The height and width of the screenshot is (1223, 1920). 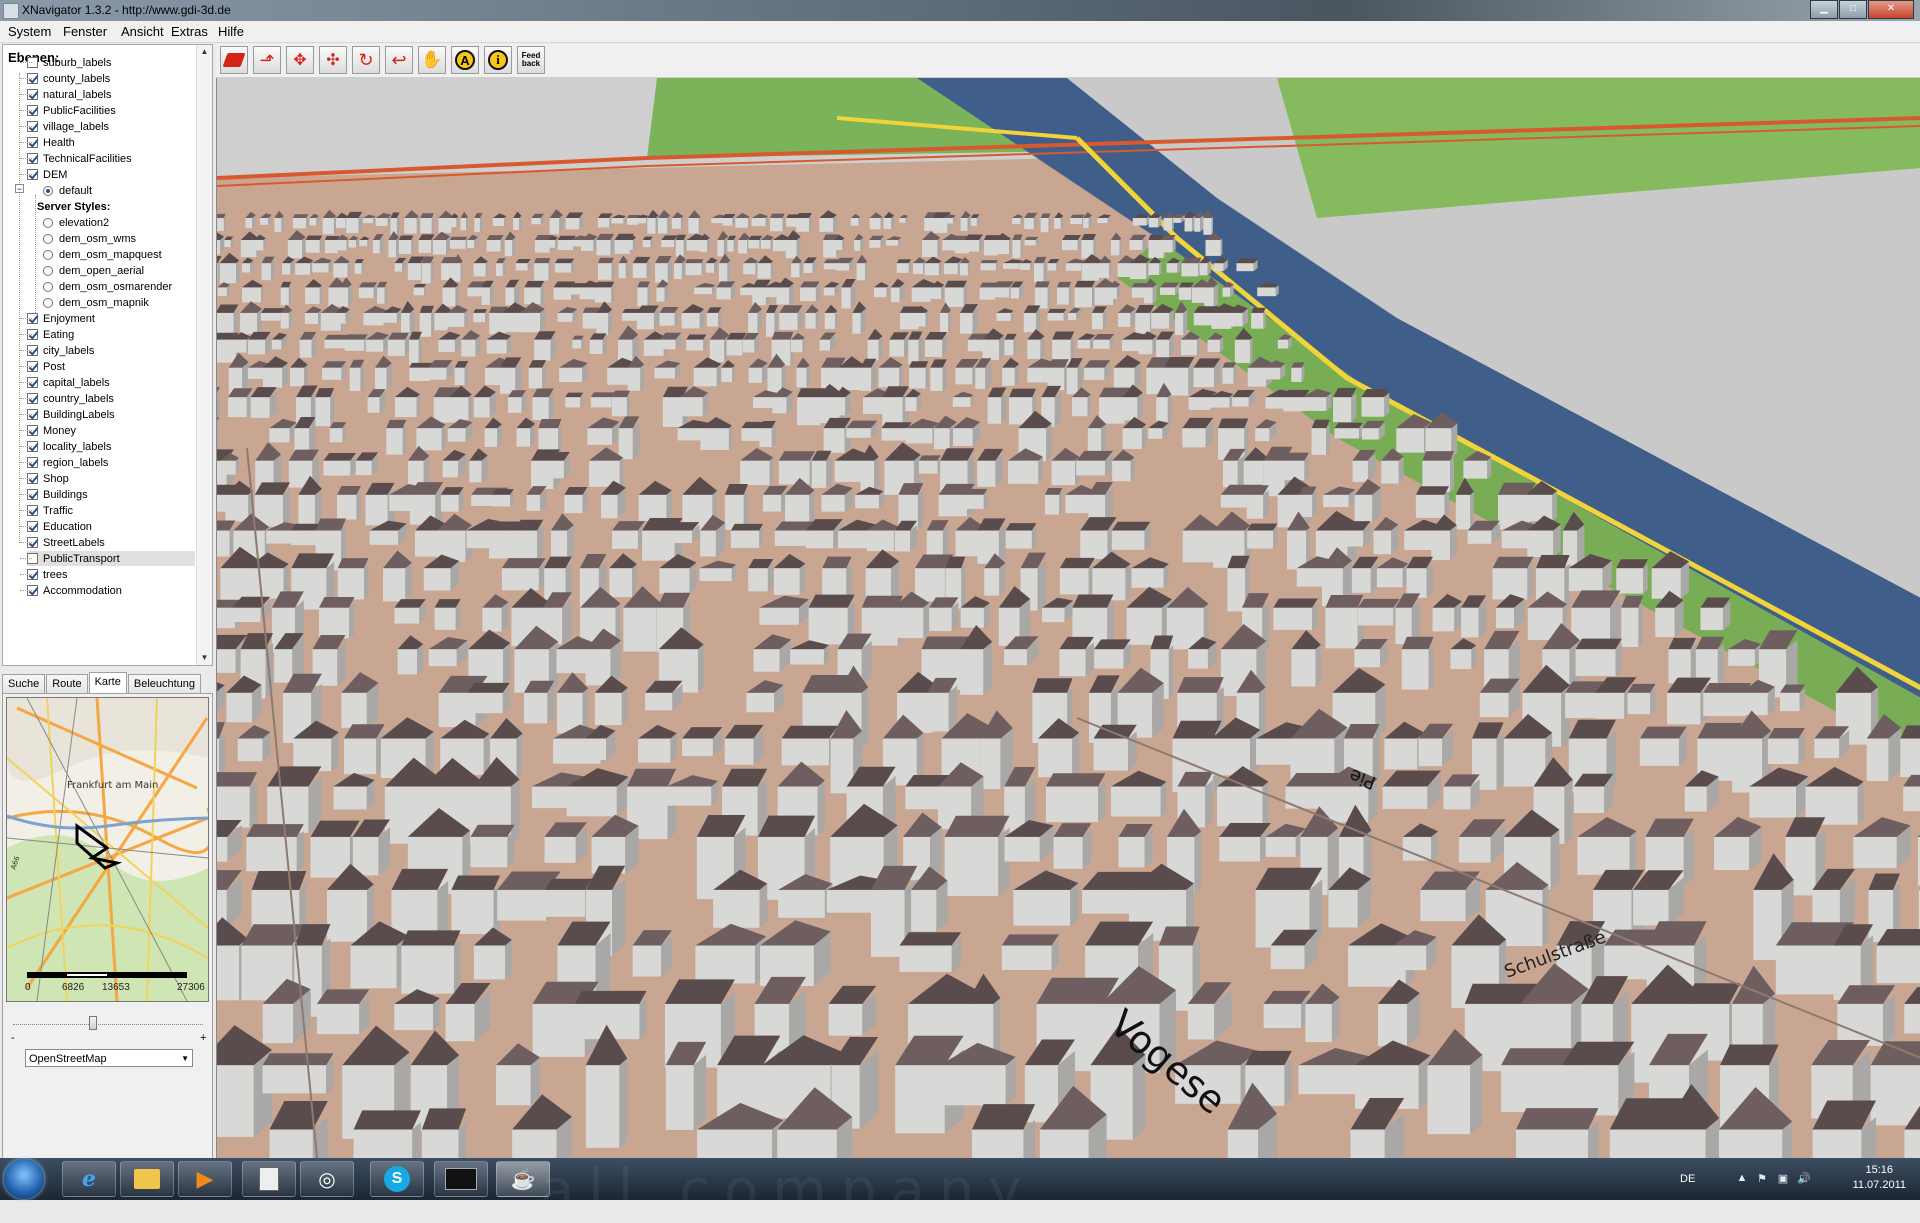 What do you see at coordinates (111, 494) in the screenshot?
I see `layer-item-buildings: Buildings` at bounding box center [111, 494].